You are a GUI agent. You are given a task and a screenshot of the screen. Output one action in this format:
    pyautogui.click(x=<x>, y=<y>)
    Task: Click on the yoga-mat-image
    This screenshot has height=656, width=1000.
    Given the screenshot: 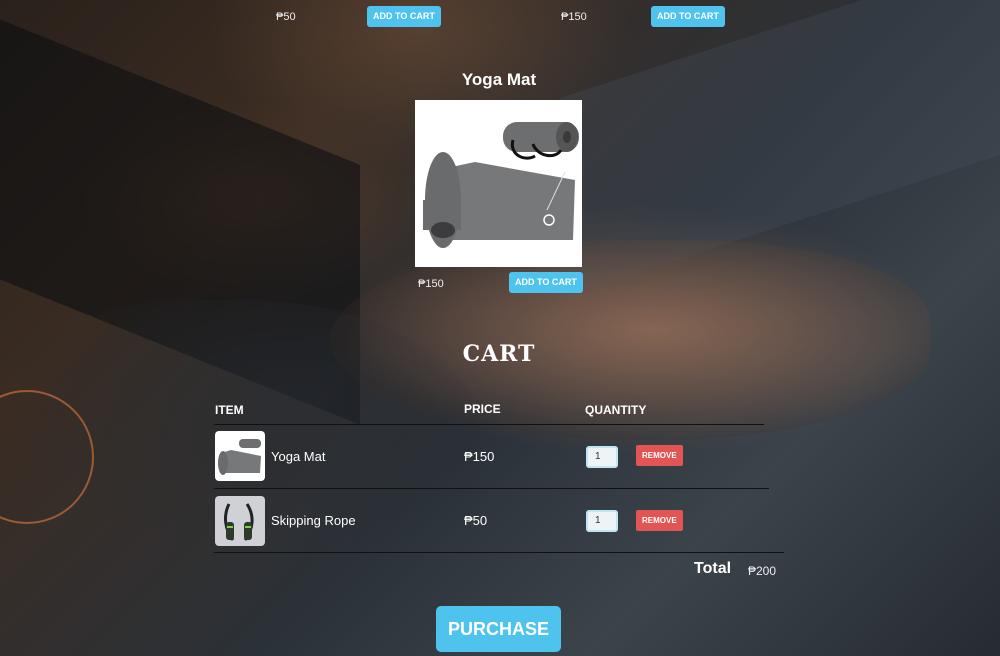 What is the action you would take?
    pyautogui.click(x=498, y=183)
    